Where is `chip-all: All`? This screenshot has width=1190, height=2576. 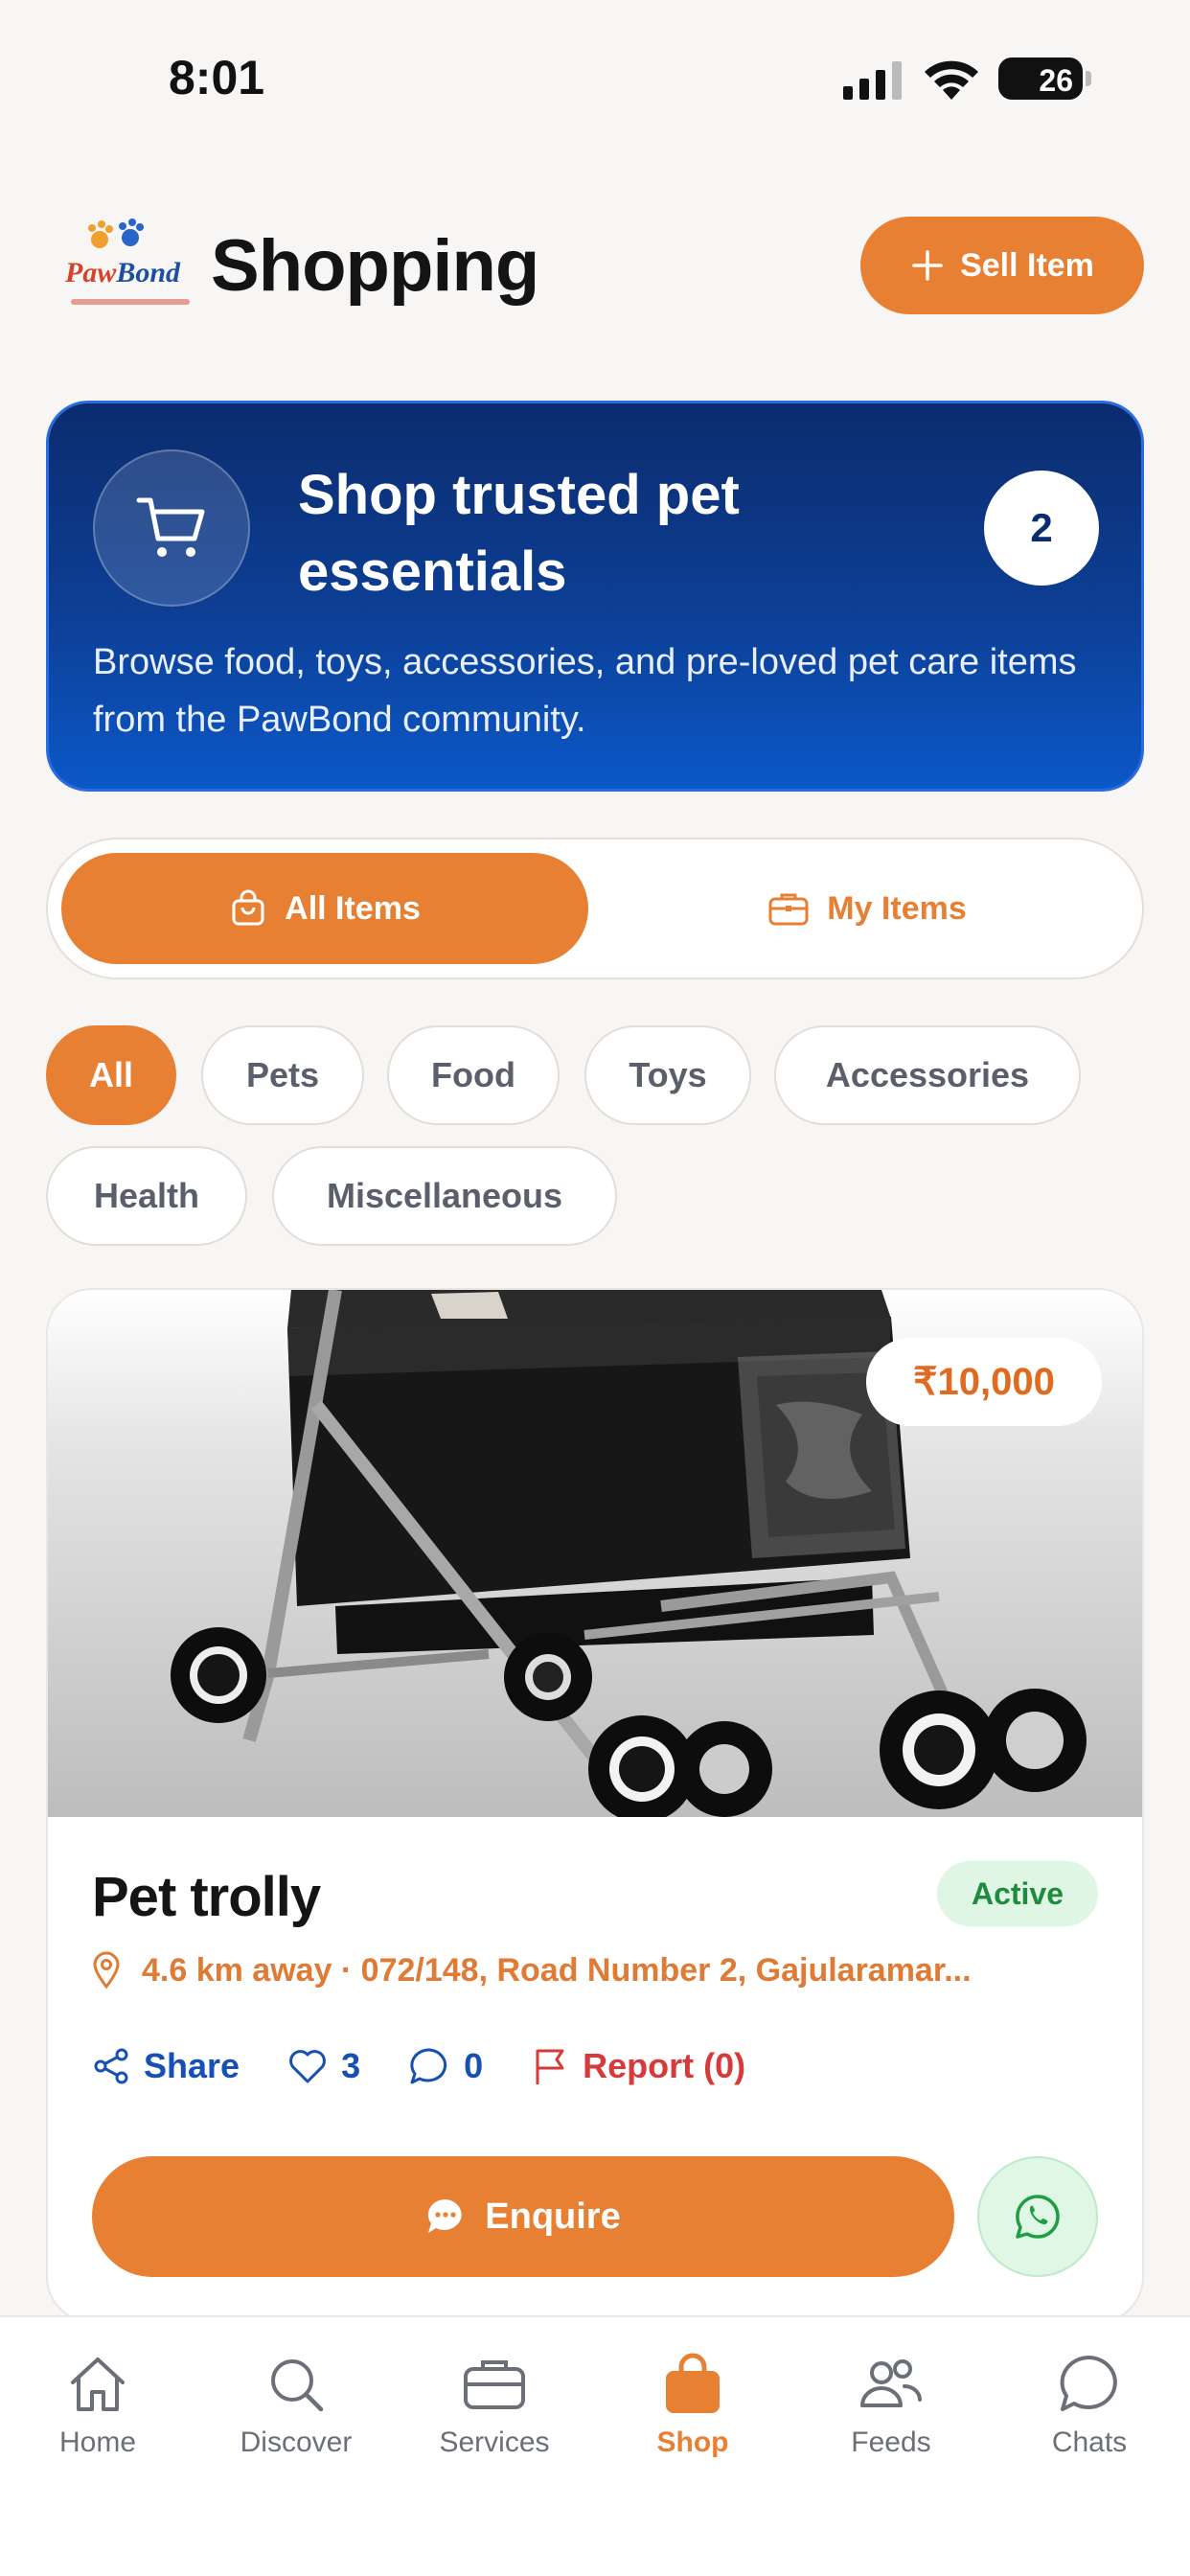 chip-all: All is located at coordinates (111, 1075).